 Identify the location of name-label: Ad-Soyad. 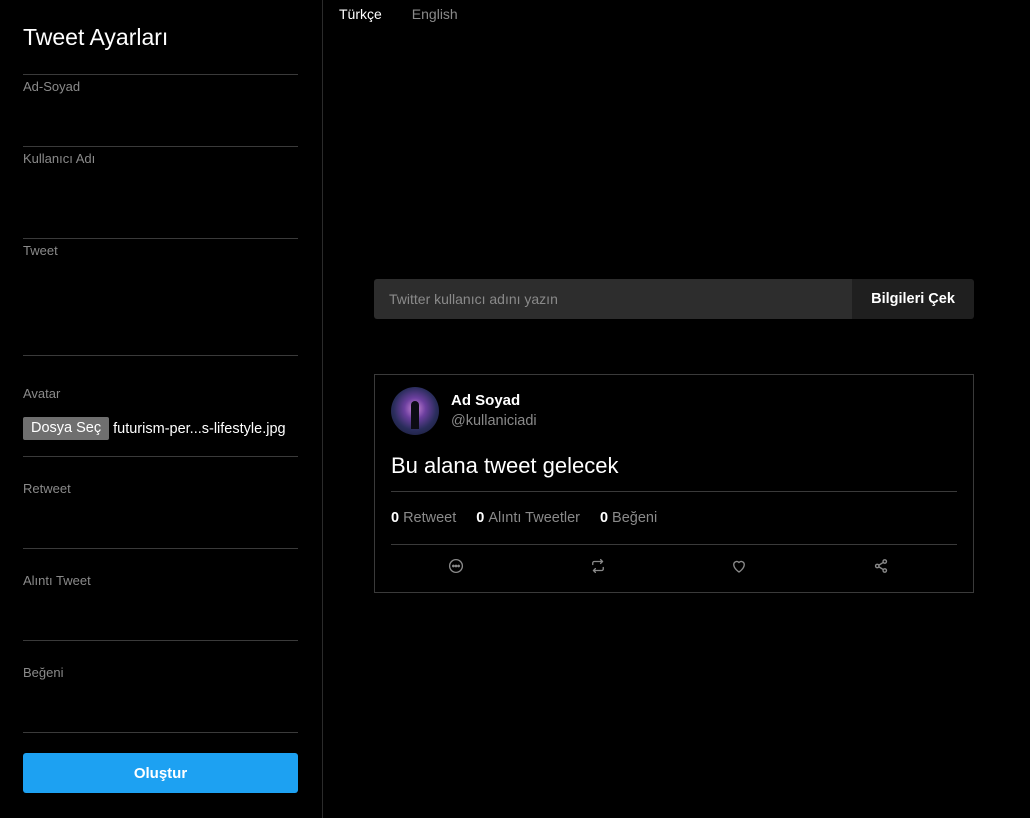
(52, 86).